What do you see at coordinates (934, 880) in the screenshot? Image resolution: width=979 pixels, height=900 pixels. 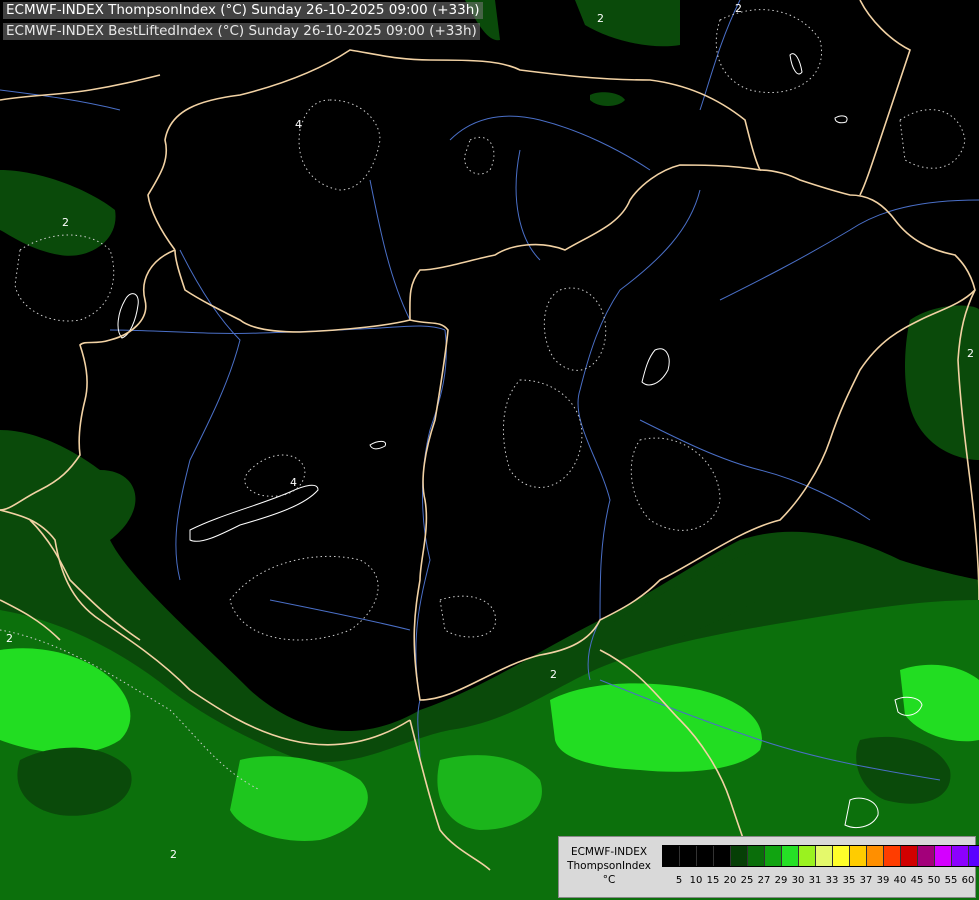 I see `legend-tick-label: 50` at bounding box center [934, 880].